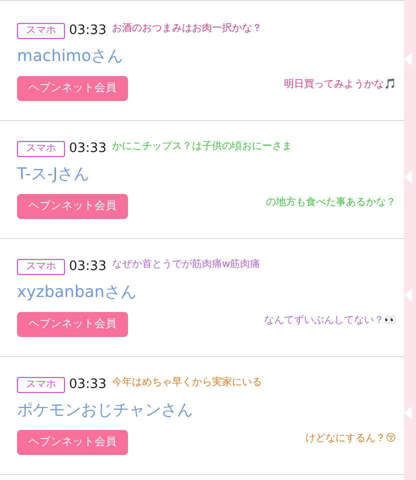 The width and height of the screenshot is (416, 480). I want to click on user-name: T-ス-Jさん, so click(53, 174).